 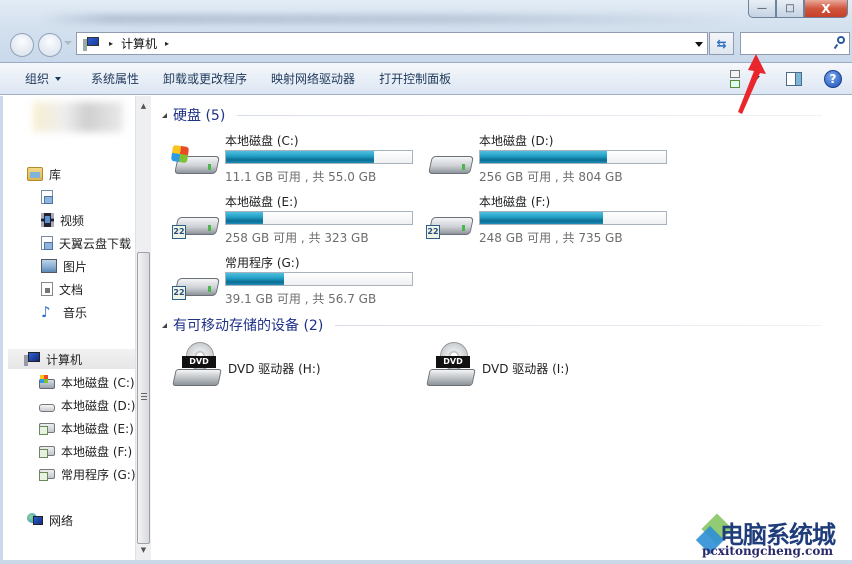 What do you see at coordinates (205, 78) in the screenshot?
I see `uninstall-program-button: 卸载或更改程序` at bounding box center [205, 78].